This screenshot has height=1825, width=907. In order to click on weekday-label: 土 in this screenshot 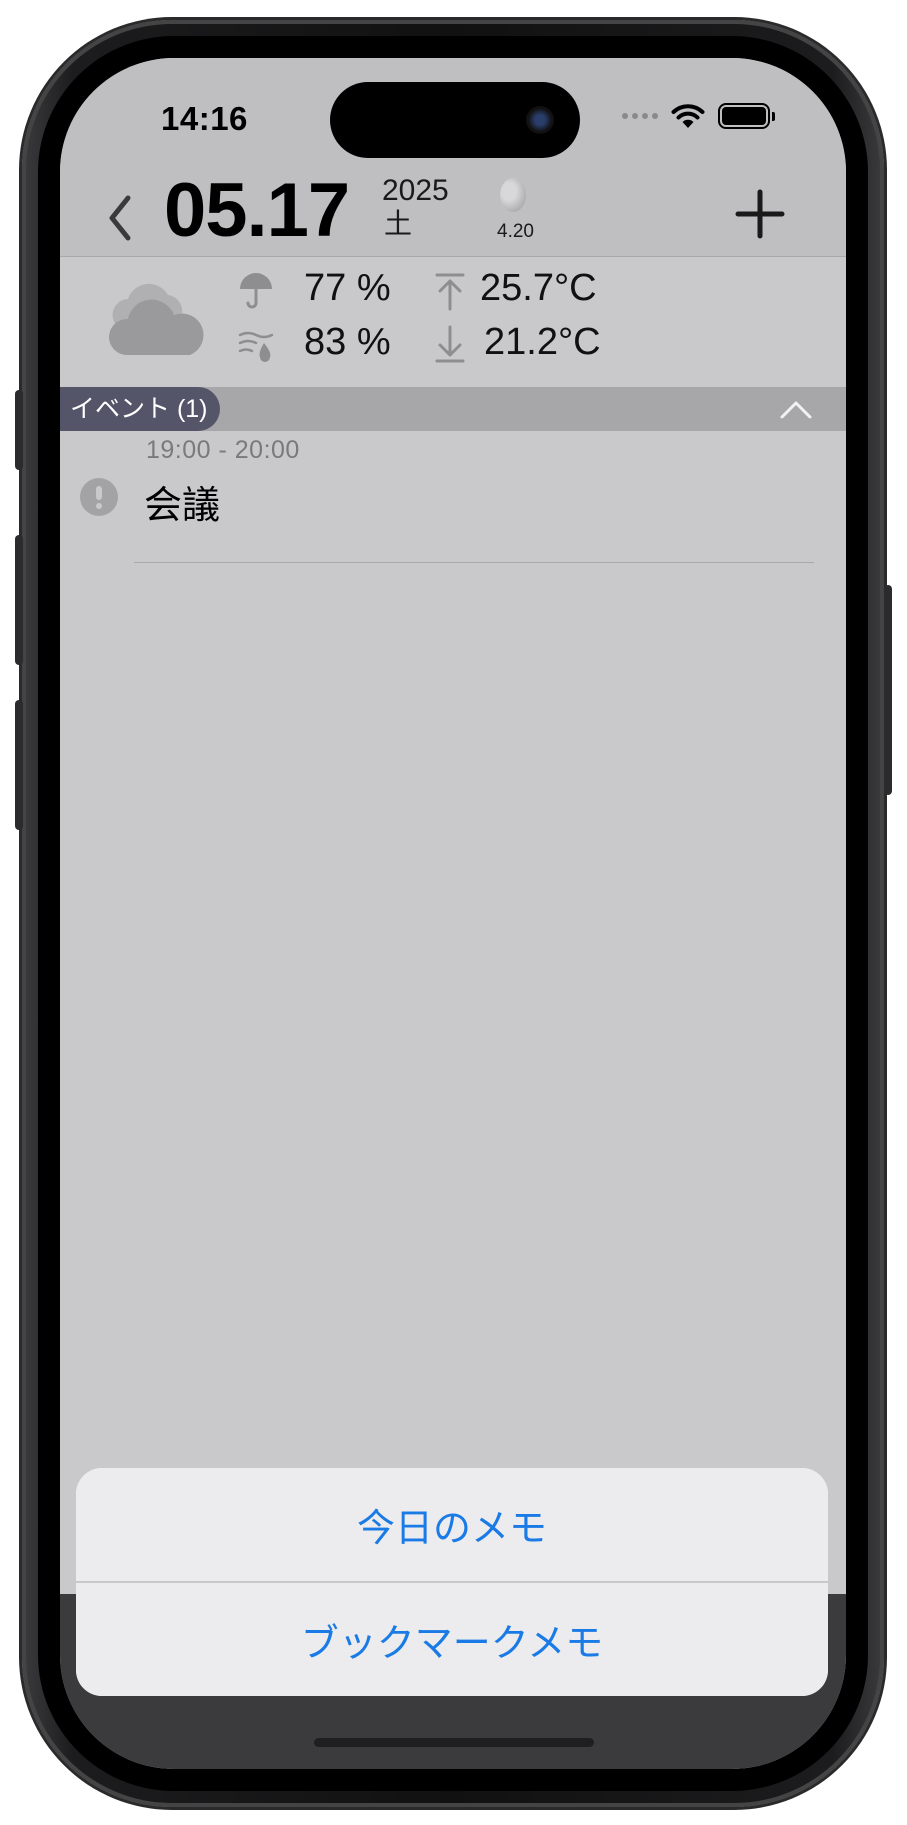, I will do `click(398, 223)`.